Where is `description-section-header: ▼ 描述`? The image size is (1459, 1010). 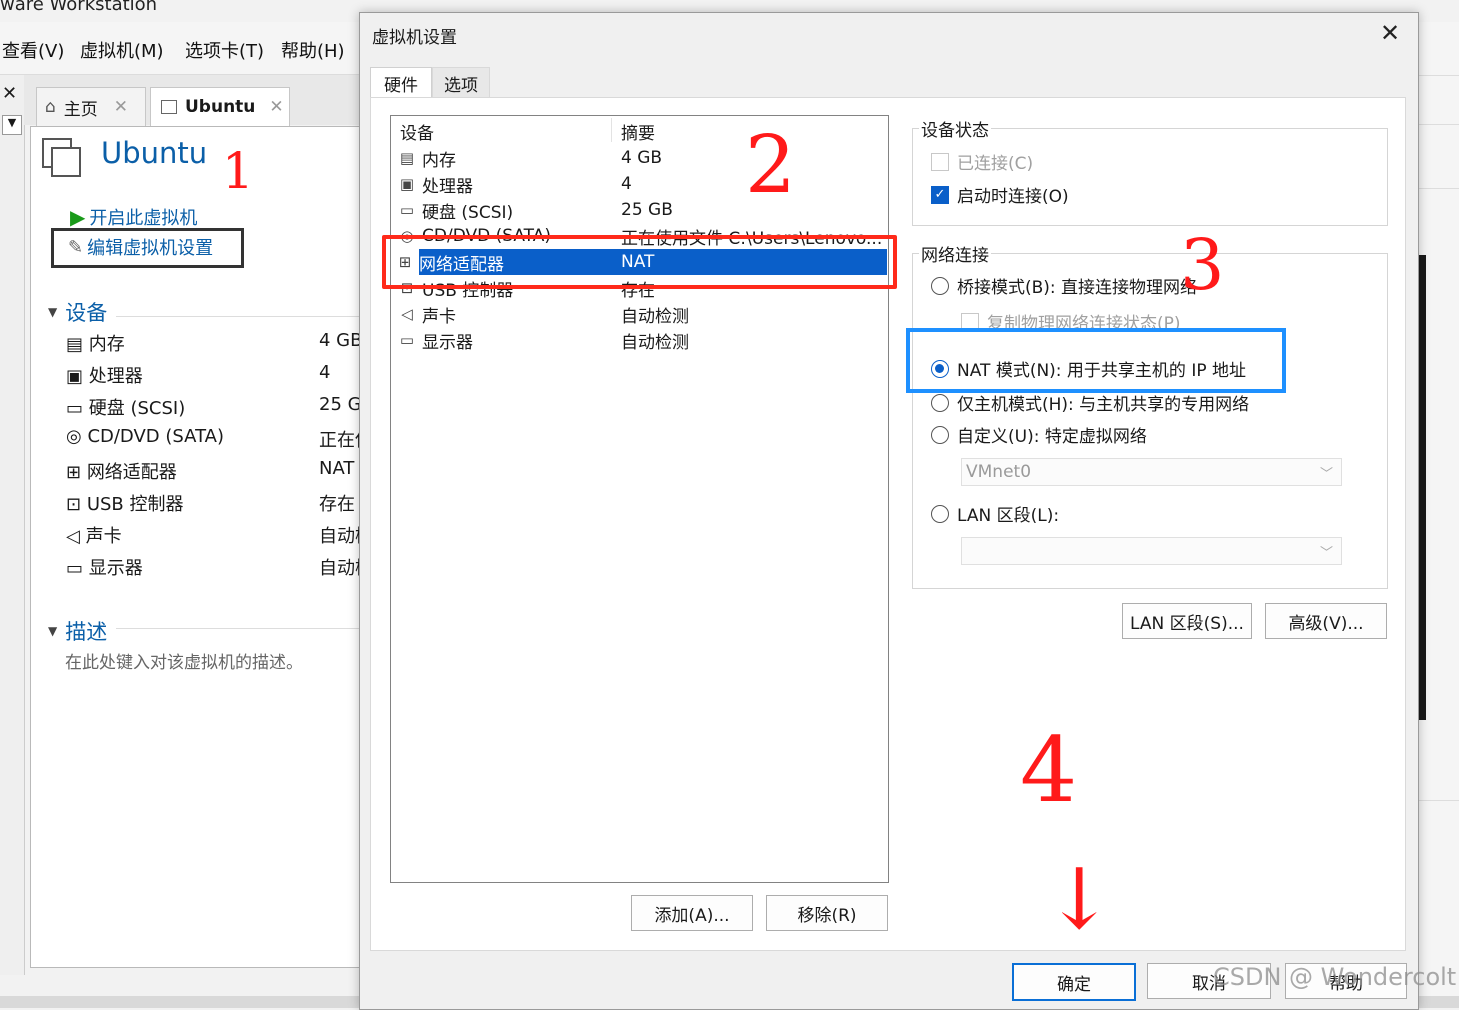
description-section-header: ▼ 描述 is located at coordinates (77, 631).